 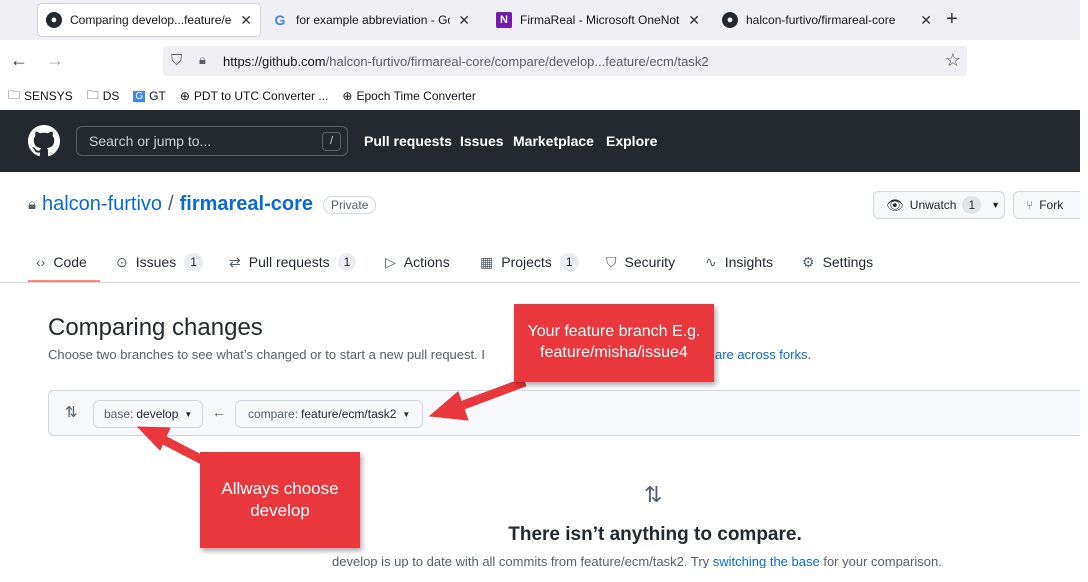 What do you see at coordinates (235, 261) in the screenshot?
I see `pull-request-icon: ⇄` at bounding box center [235, 261].